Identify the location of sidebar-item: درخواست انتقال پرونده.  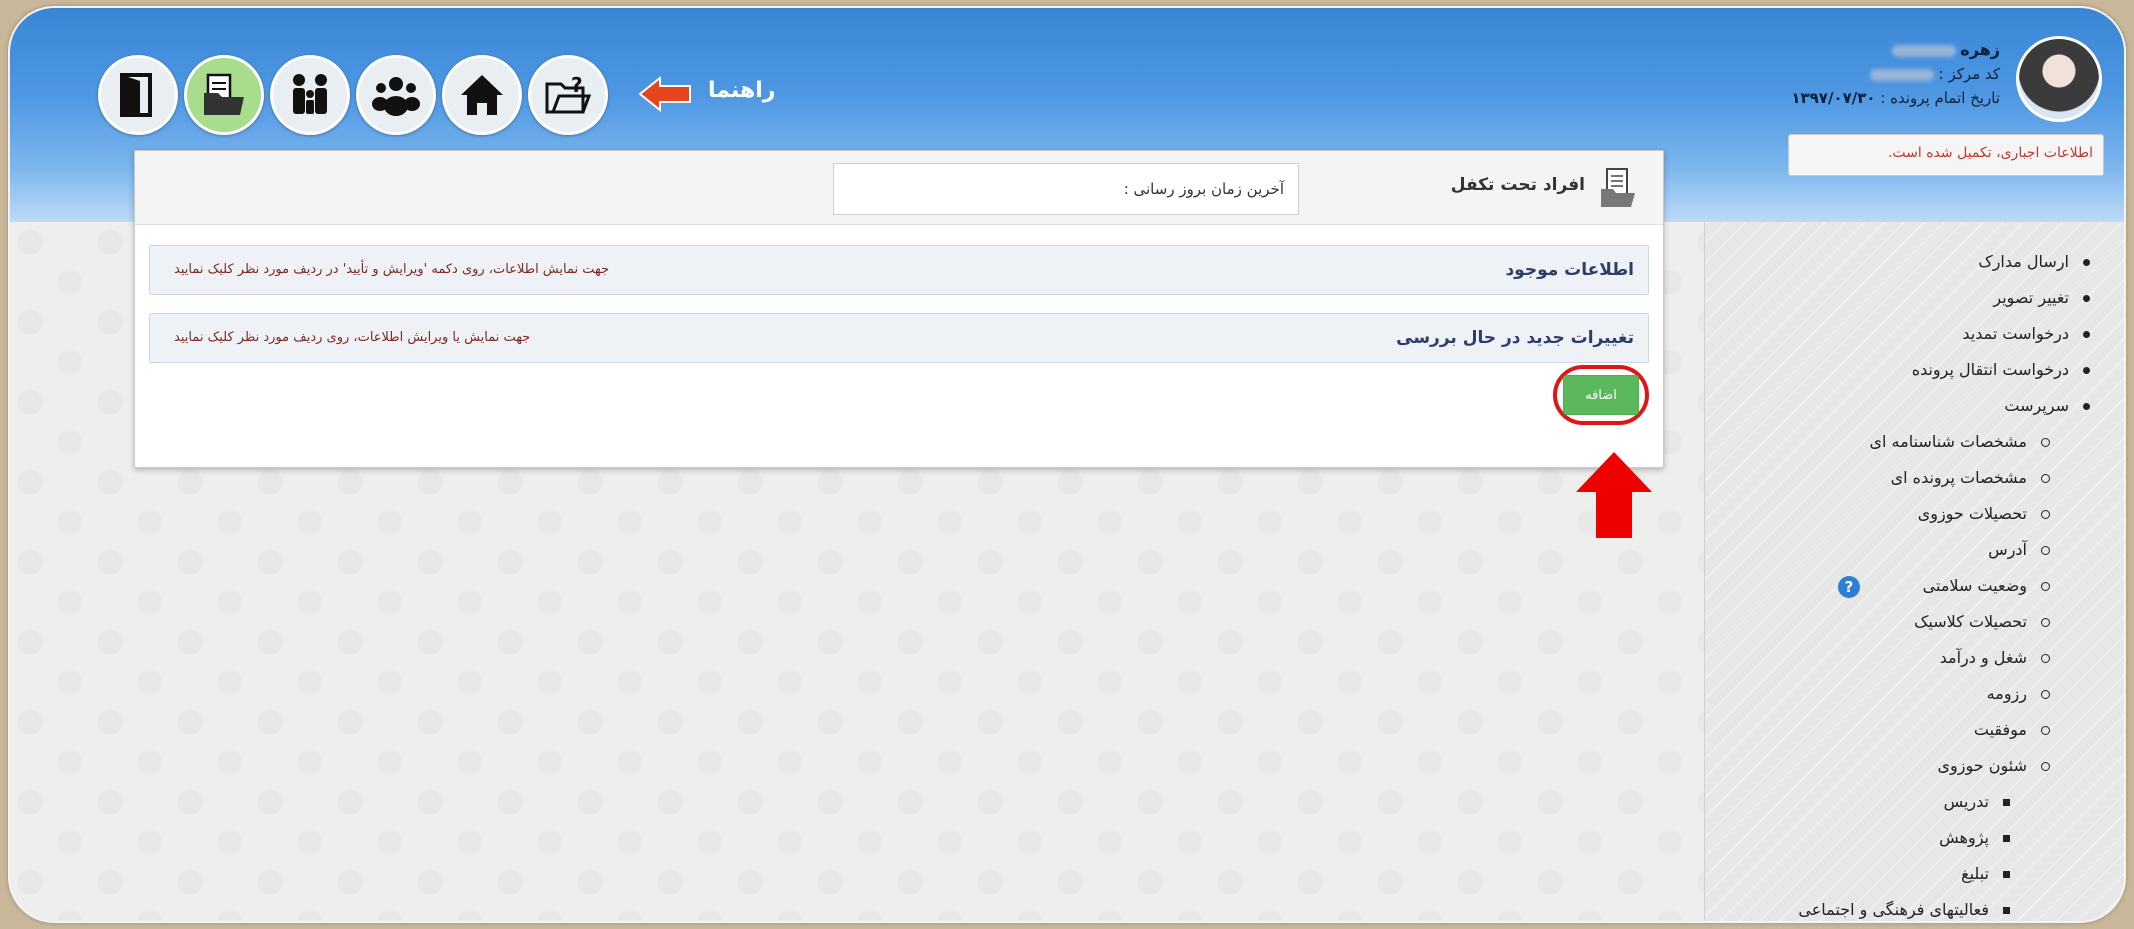
(1944, 370).